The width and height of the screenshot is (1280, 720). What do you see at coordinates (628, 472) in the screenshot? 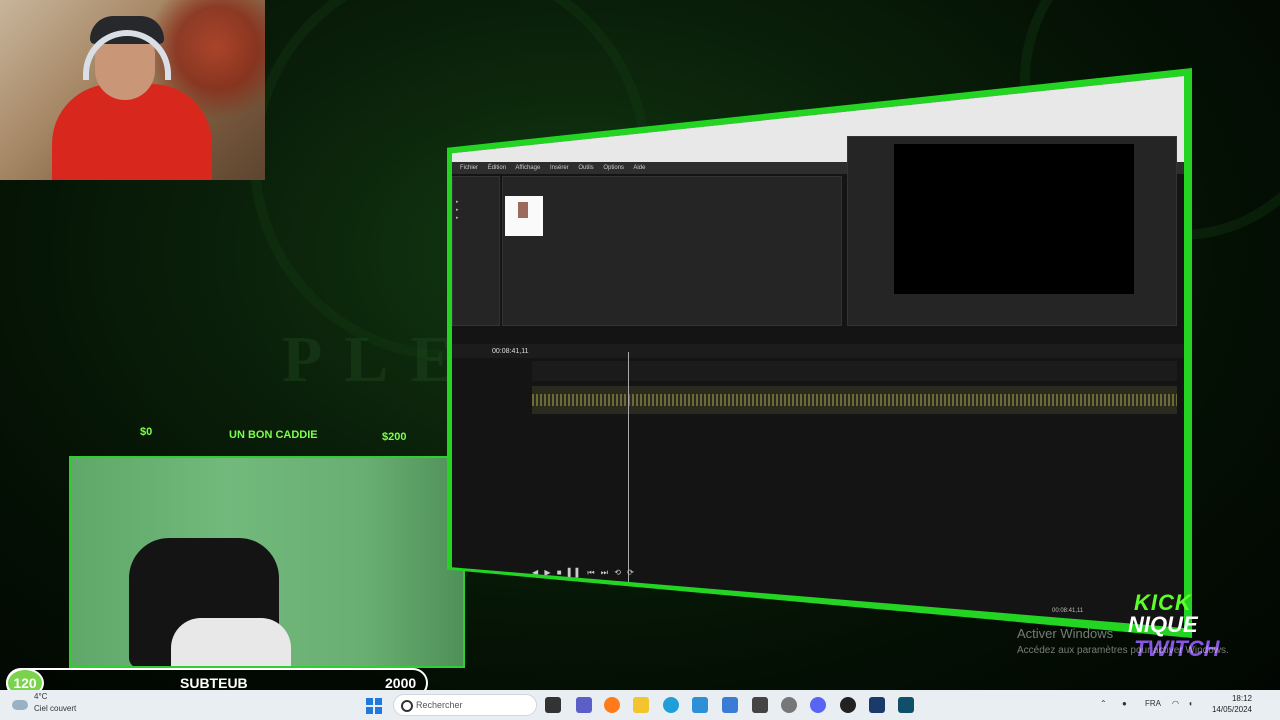
I see `playhead` at bounding box center [628, 472].